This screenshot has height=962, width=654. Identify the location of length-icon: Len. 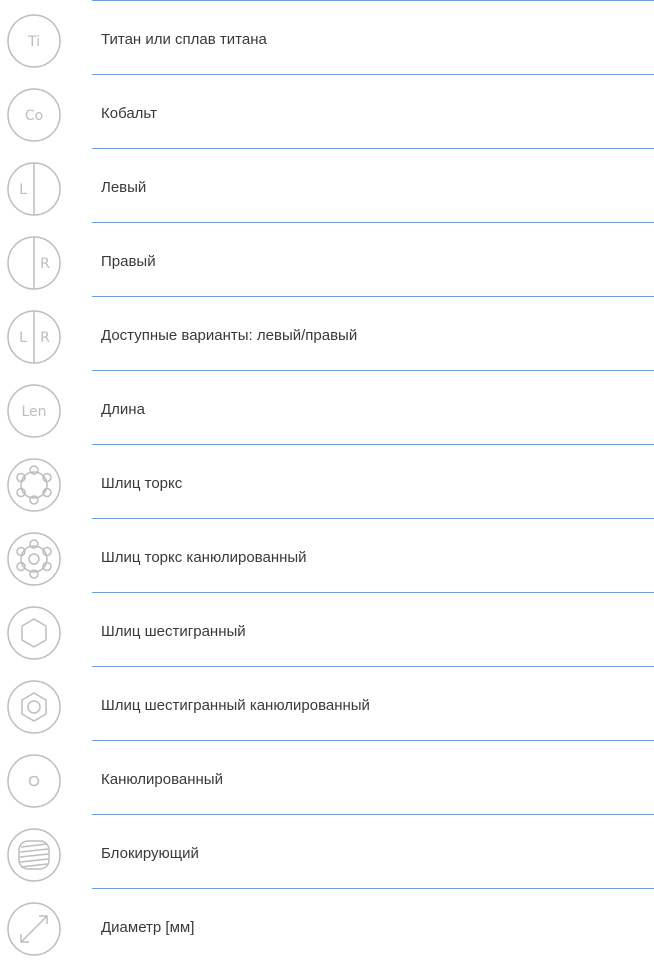
(34, 411).